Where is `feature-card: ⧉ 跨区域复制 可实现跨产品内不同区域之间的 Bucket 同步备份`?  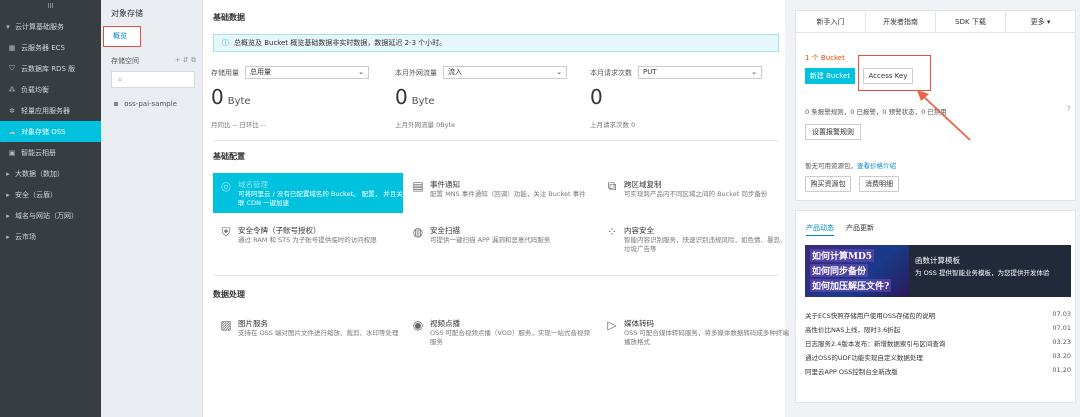
feature-card: ⧉ 跨区域复制 可实现跨产品内不同区域之间的 Bucket 同步备份 is located at coordinates (694, 193).